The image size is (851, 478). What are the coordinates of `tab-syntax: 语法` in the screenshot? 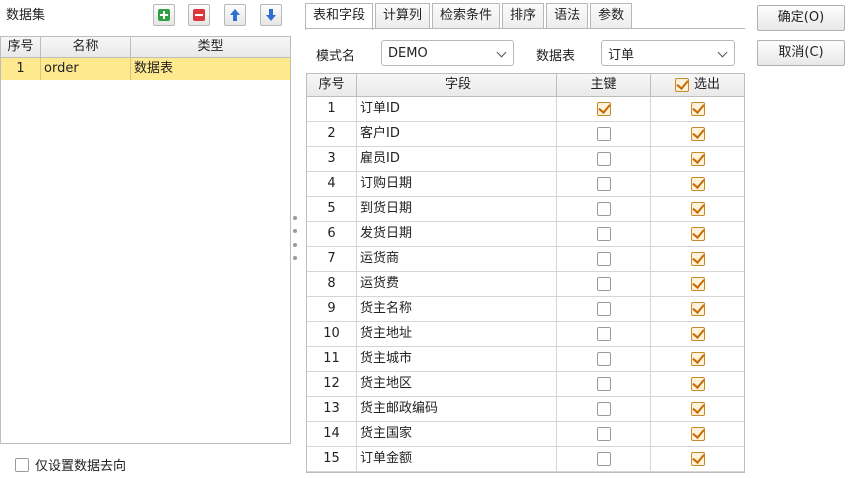 It's located at (567, 16).